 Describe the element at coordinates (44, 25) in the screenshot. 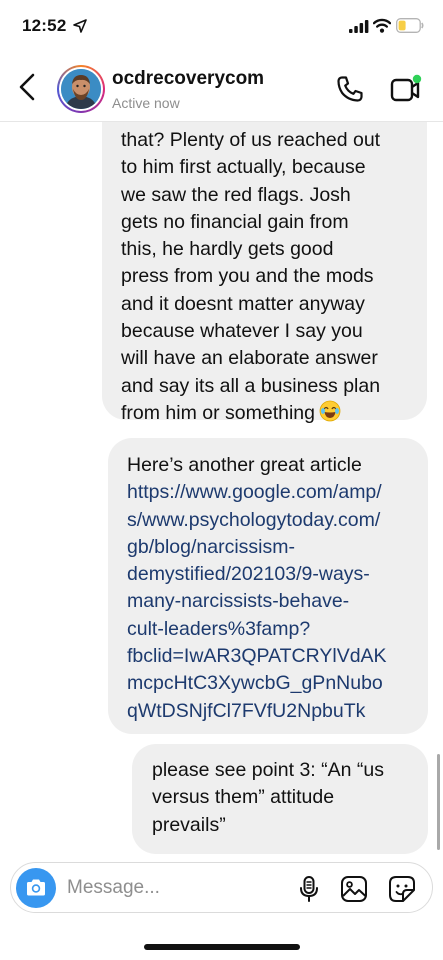

I see `status-time: 12:52` at that location.